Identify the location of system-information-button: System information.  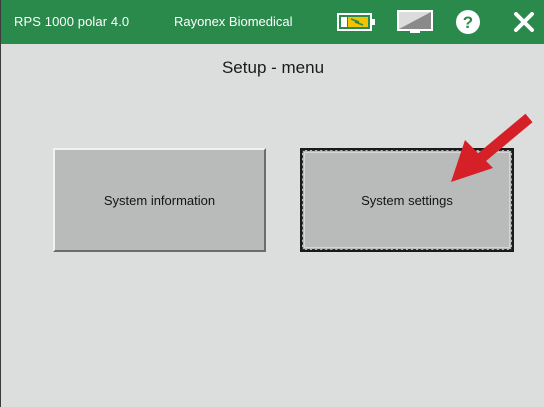
(159, 200).